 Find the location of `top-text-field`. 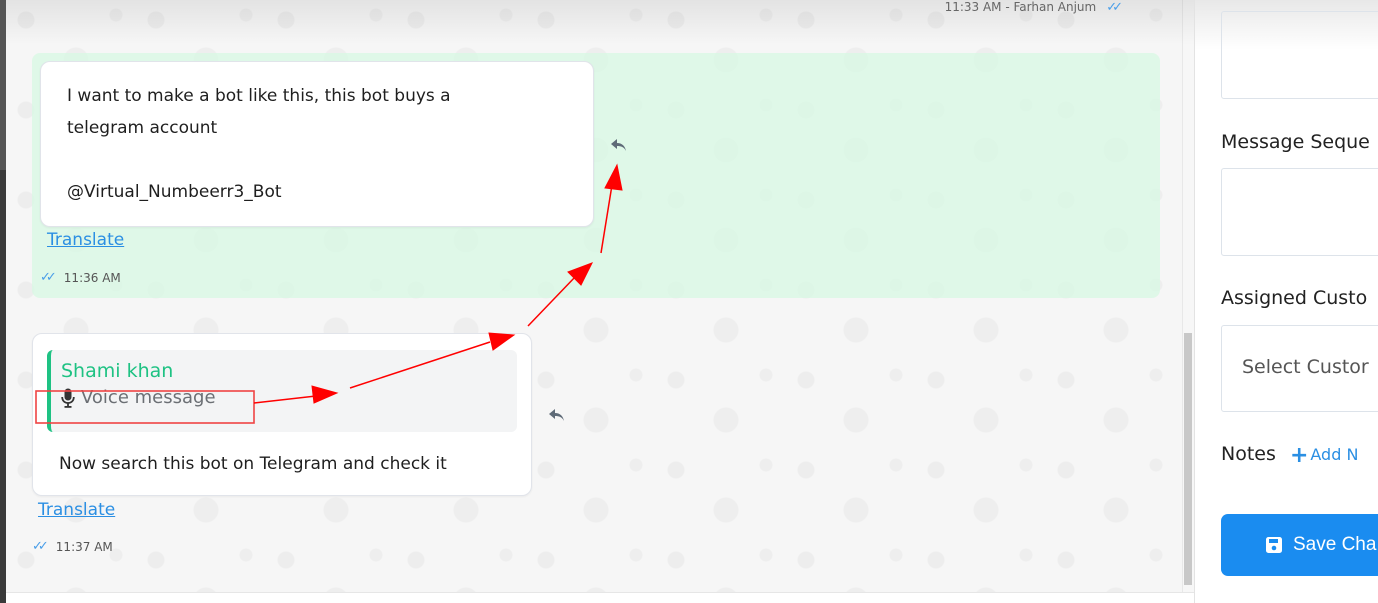

top-text-field is located at coordinates (1299, 55).